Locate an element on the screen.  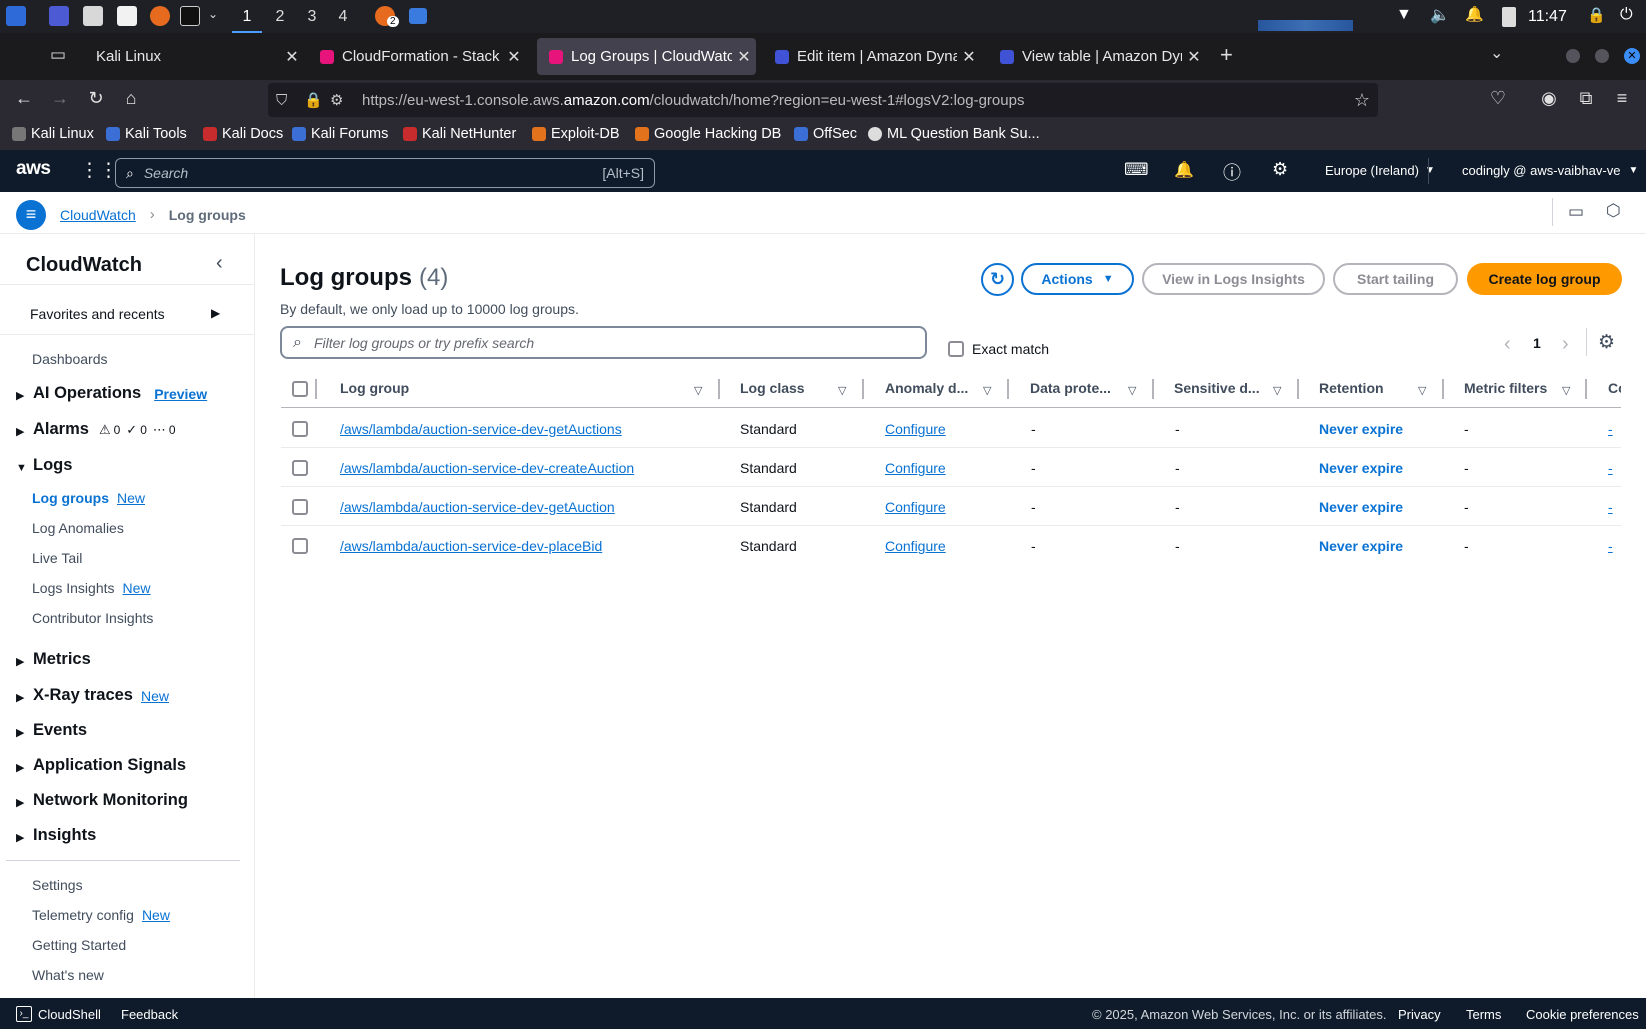
bookmark-star-icon: ☆ is located at coordinates (1362, 100).